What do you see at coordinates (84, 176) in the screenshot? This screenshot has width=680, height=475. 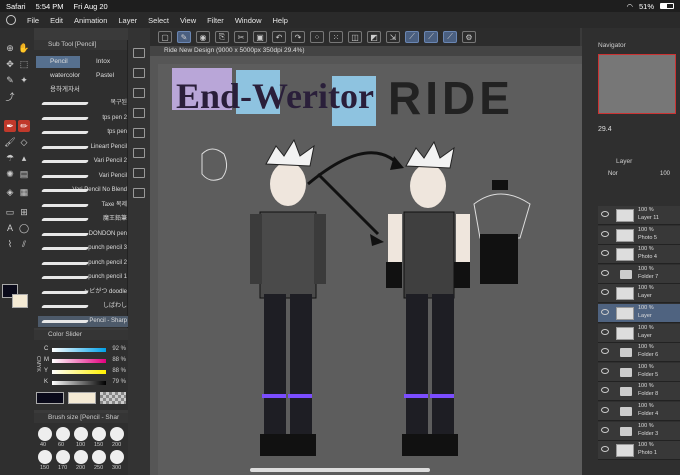 I see `brush-item: Vari Pencil` at bounding box center [84, 176].